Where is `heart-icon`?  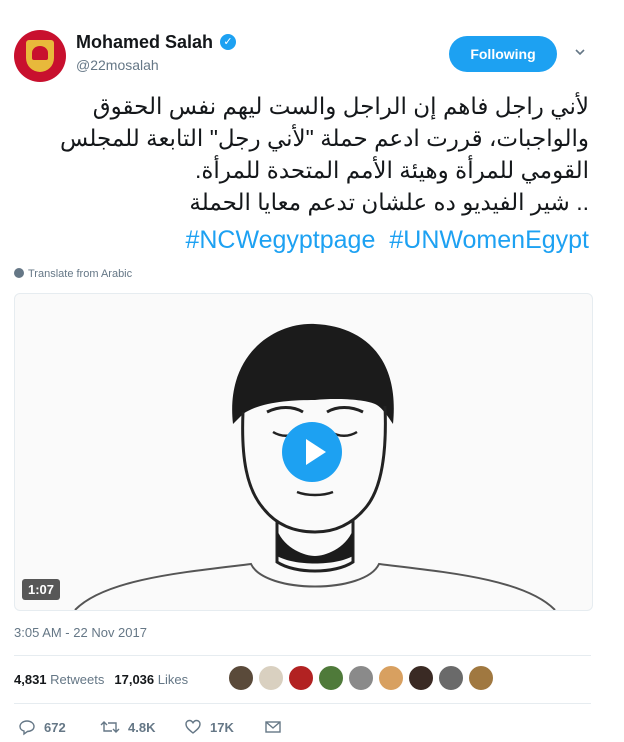 heart-icon is located at coordinates (193, 726).